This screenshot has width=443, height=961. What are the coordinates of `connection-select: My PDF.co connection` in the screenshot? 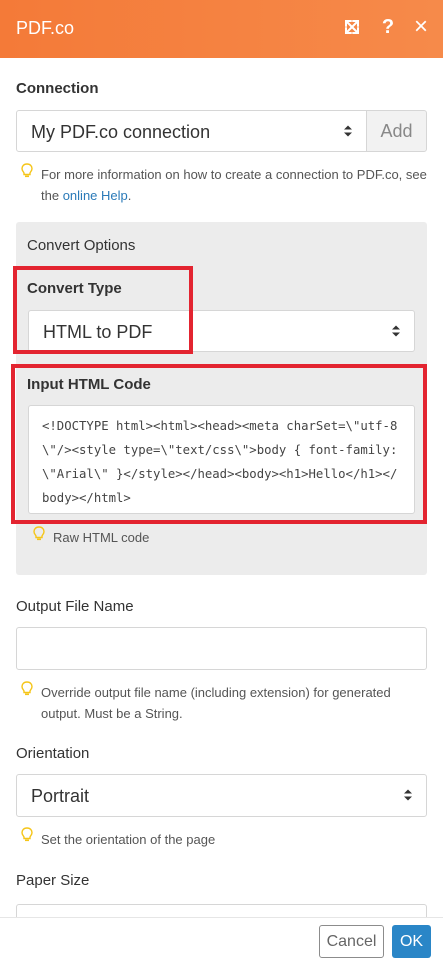 It's located at (191, 131).